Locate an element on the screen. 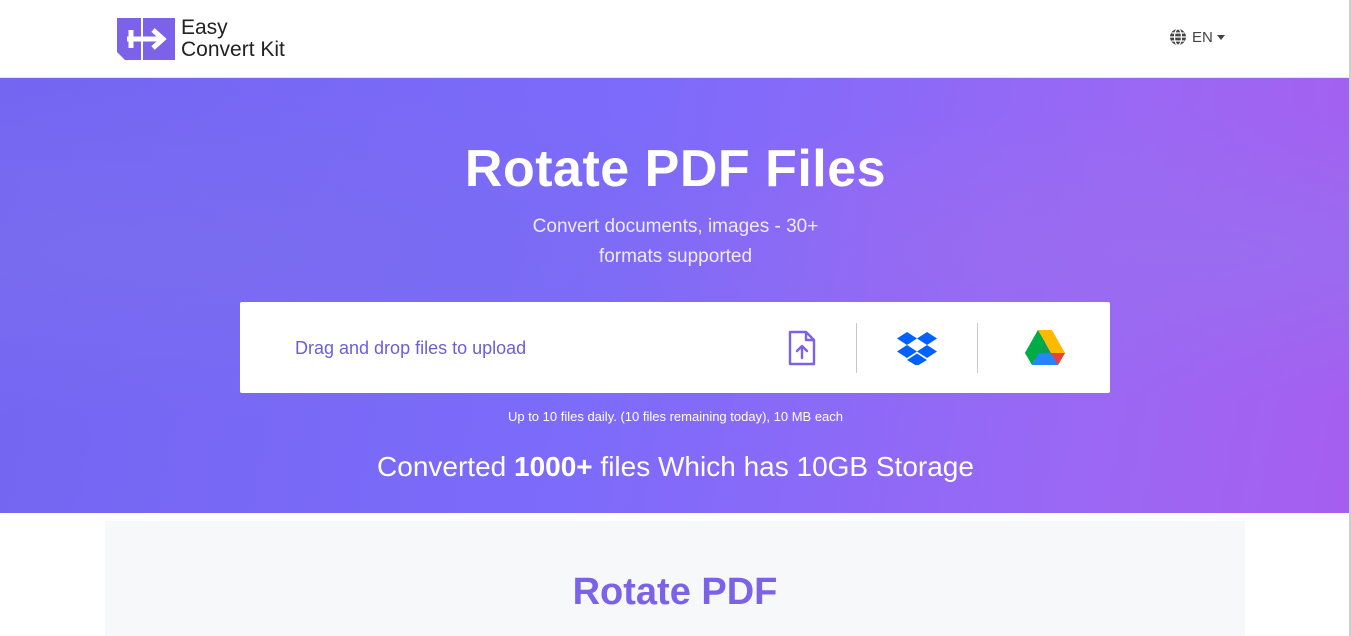 This screenshot has height=636, width=1351. upload-from-dropbox-button is located at coordinates (917, 347).